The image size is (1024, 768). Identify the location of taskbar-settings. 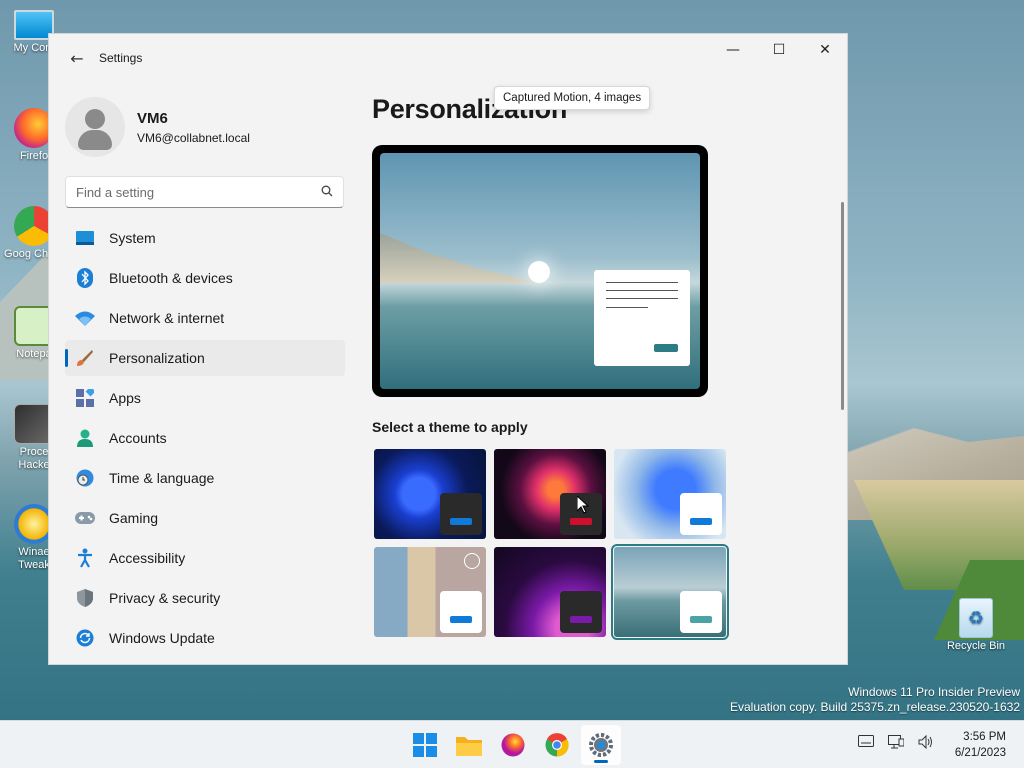
(601, 745).